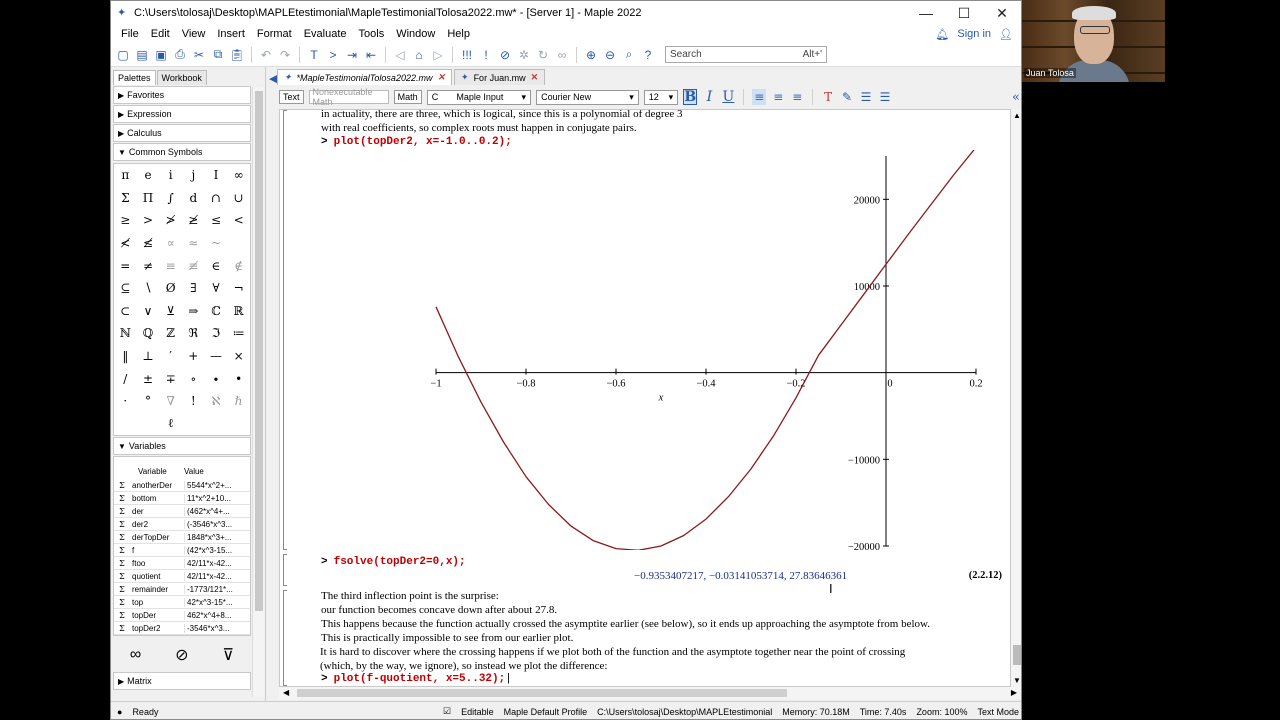  What do you see at coordinates (238, 198) in the screenshot?
I see `symbol-cell: ∪` at bounding box center [238, 198].